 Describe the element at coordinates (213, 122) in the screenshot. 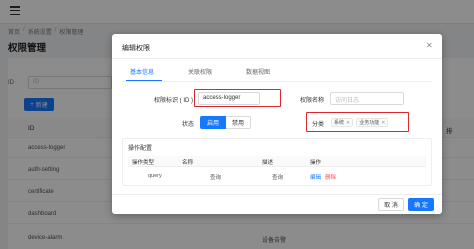

I see `status-enabled-option: 启用` at that location.